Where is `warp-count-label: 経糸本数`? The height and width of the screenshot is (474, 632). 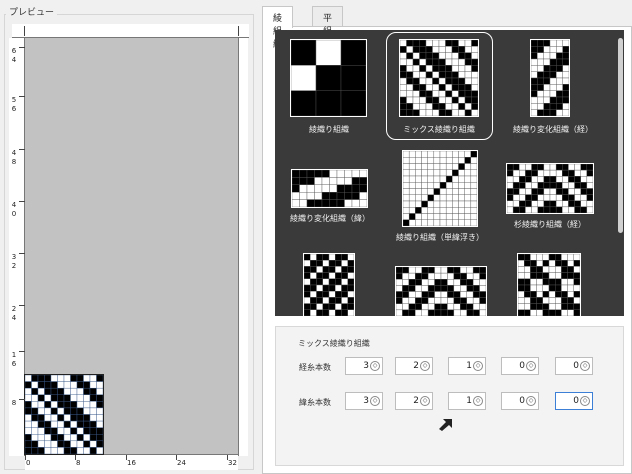 warp-count-label: 経糸本数 is located at coordinates (315, 367).